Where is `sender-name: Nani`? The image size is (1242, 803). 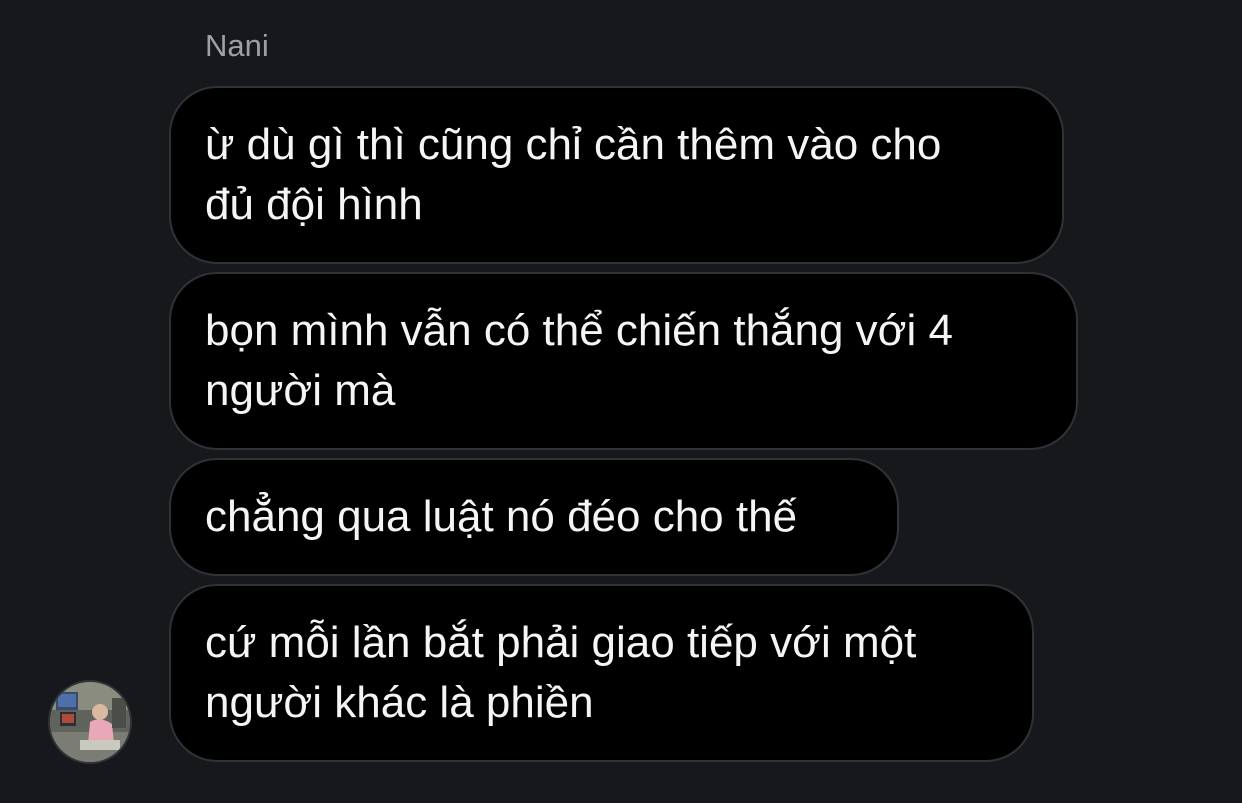
sender-name: Nani is located at coordinates (237, 45).